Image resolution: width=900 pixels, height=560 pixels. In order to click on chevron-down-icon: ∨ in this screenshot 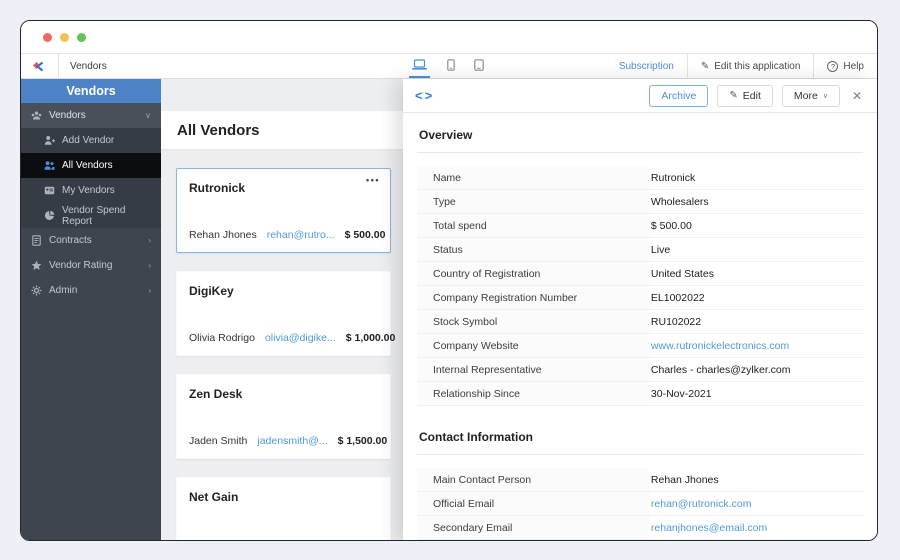, I will do `click(825, 96)`.